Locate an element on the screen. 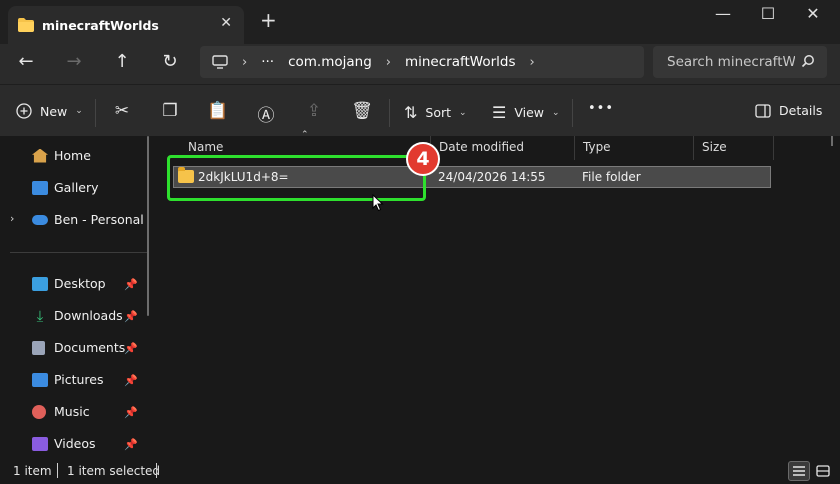 Image resolution: width=840 pixels, height=484 pixels. sort-button-label: Sort is located at coordinates (438, 112).